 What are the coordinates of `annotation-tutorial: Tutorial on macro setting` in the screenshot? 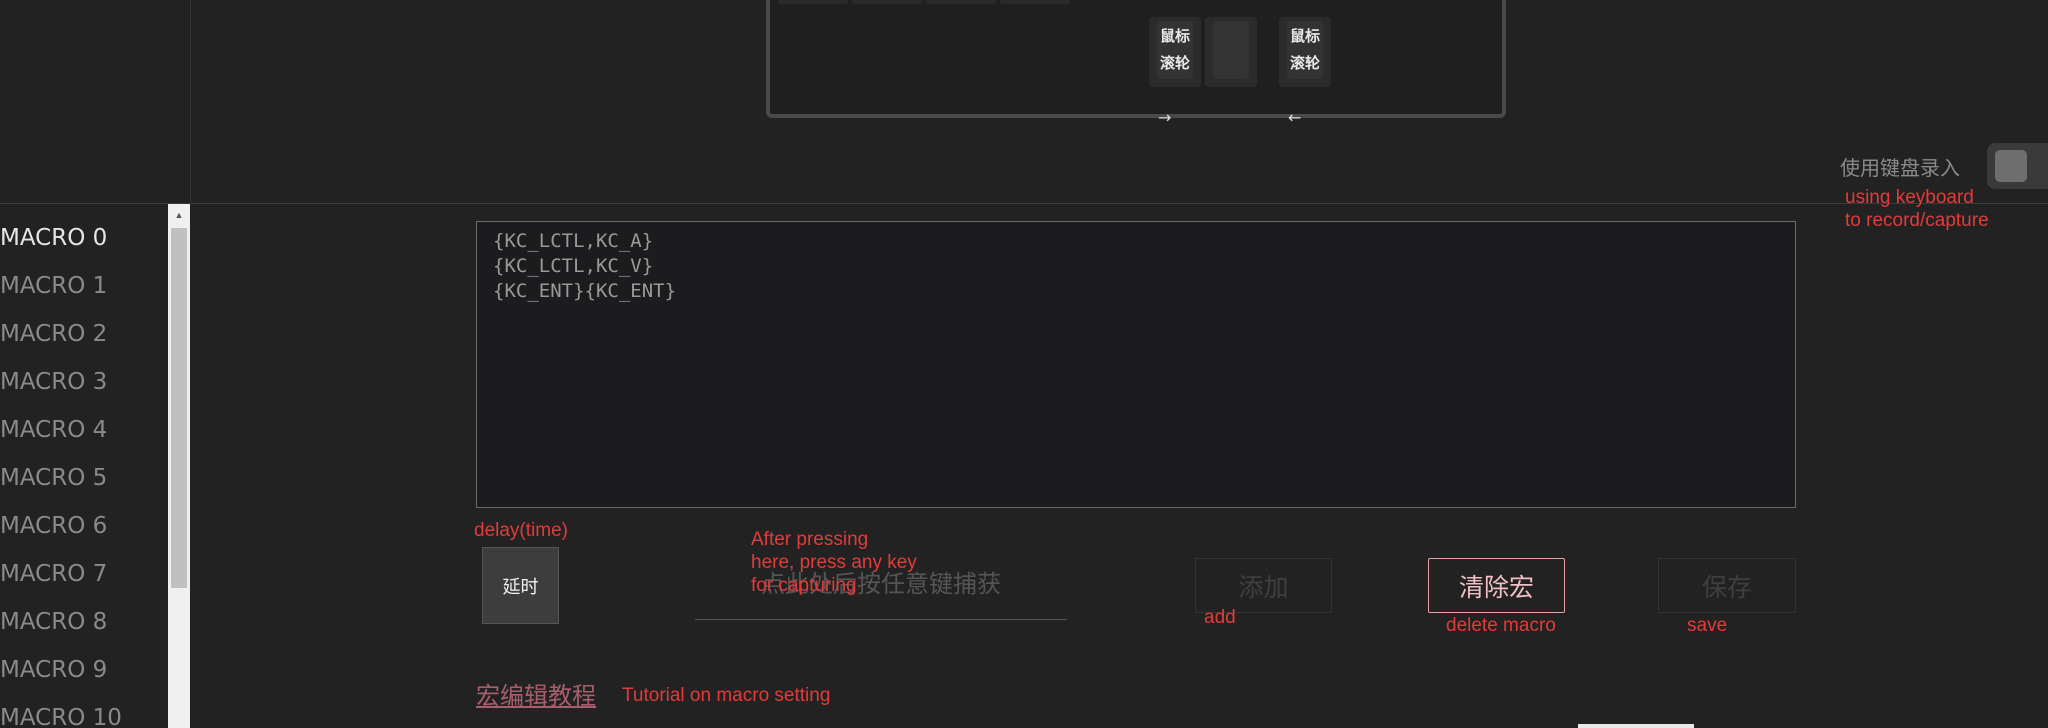 It's located at (726, 695).